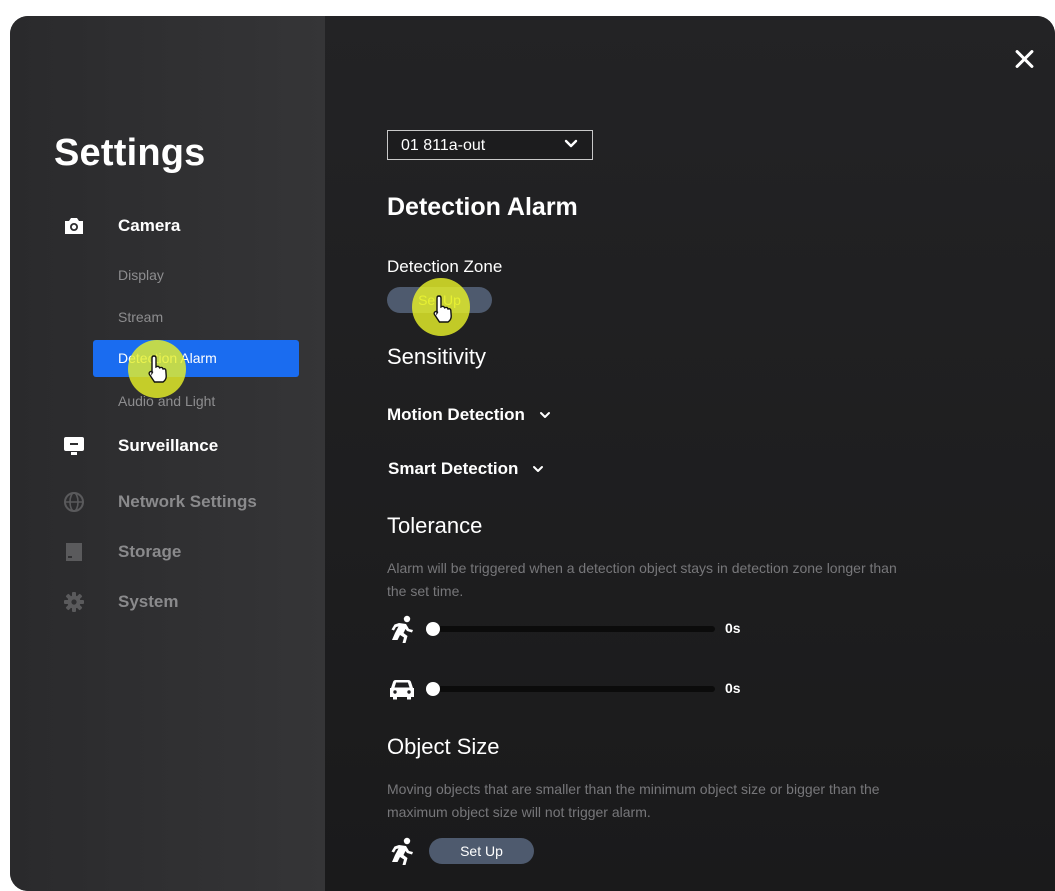 Image resolution: width=1055 pixels, height=891 pixels. I want to click on sidebar-subitem-display: Display, so click(141, 275).